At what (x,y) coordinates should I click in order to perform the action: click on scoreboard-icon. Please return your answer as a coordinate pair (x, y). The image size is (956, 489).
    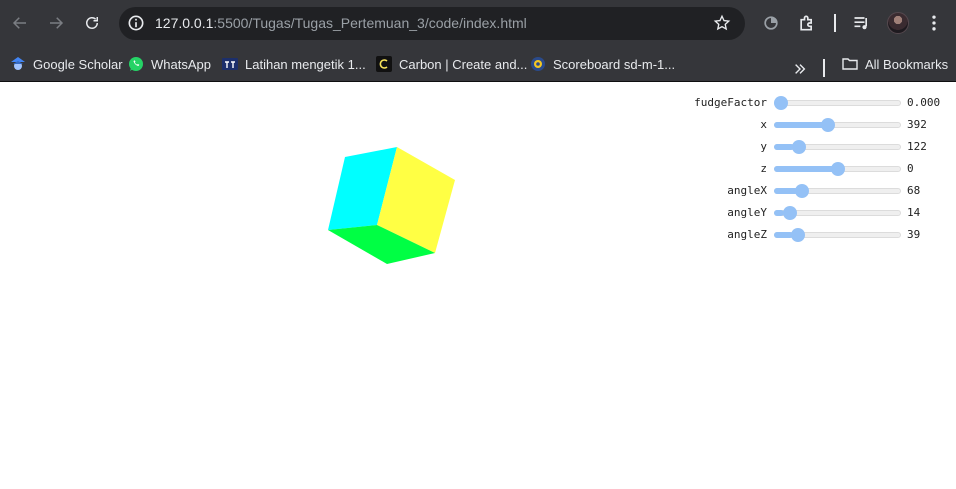
    Looking at the image, I should click on (538, 64).